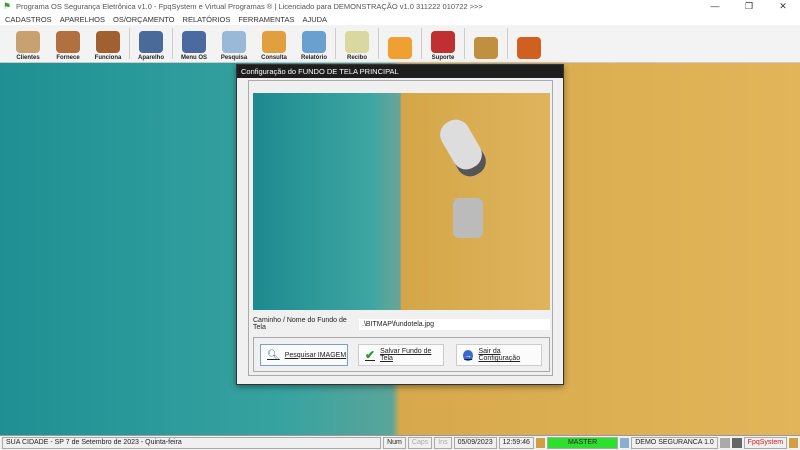 This screenshot has height=450, width=800. I want to click on toolbar-label: Recibo, so click(356, 58).